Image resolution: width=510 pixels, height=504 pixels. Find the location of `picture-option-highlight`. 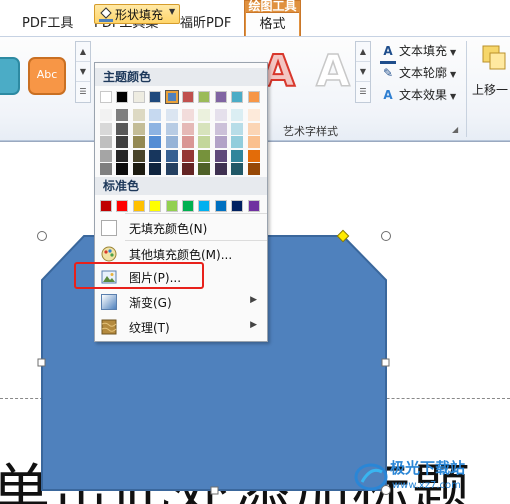

picture-option-highlight is located at coordinates (139, 275).